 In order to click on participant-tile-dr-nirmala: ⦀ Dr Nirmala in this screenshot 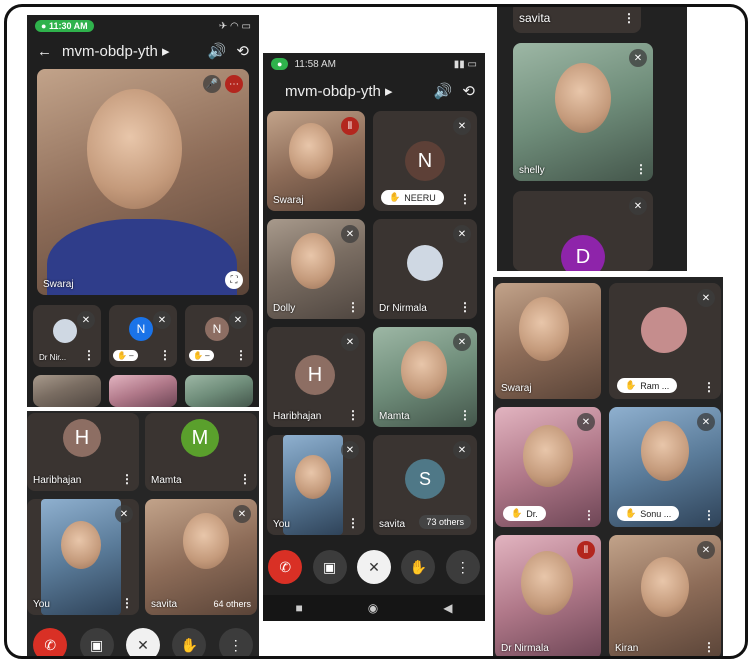, I will do `click(548, 595)`.